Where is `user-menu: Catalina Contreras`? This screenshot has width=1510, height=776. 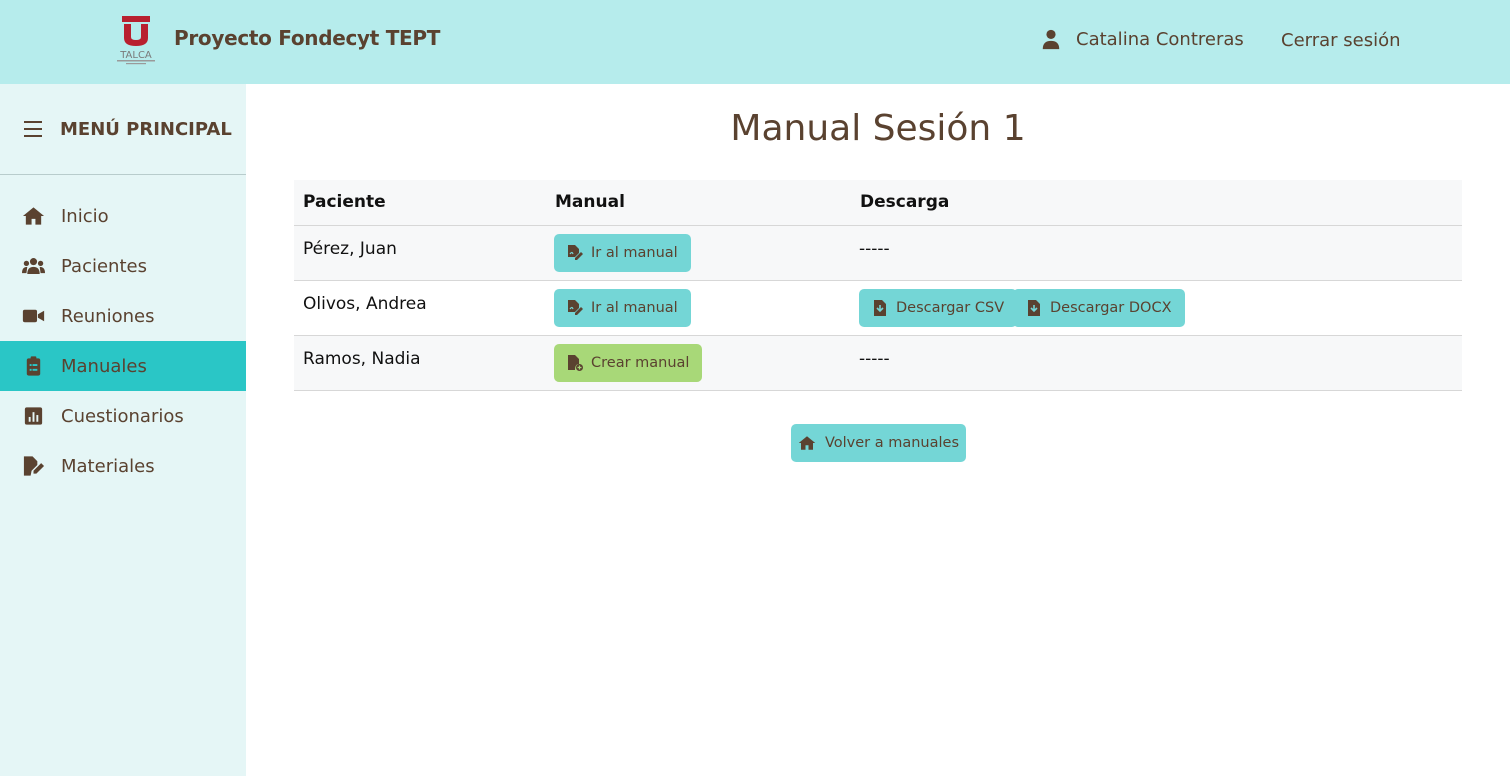 user-menu: Catalina Contreras is located at coordinates (1142, 39).